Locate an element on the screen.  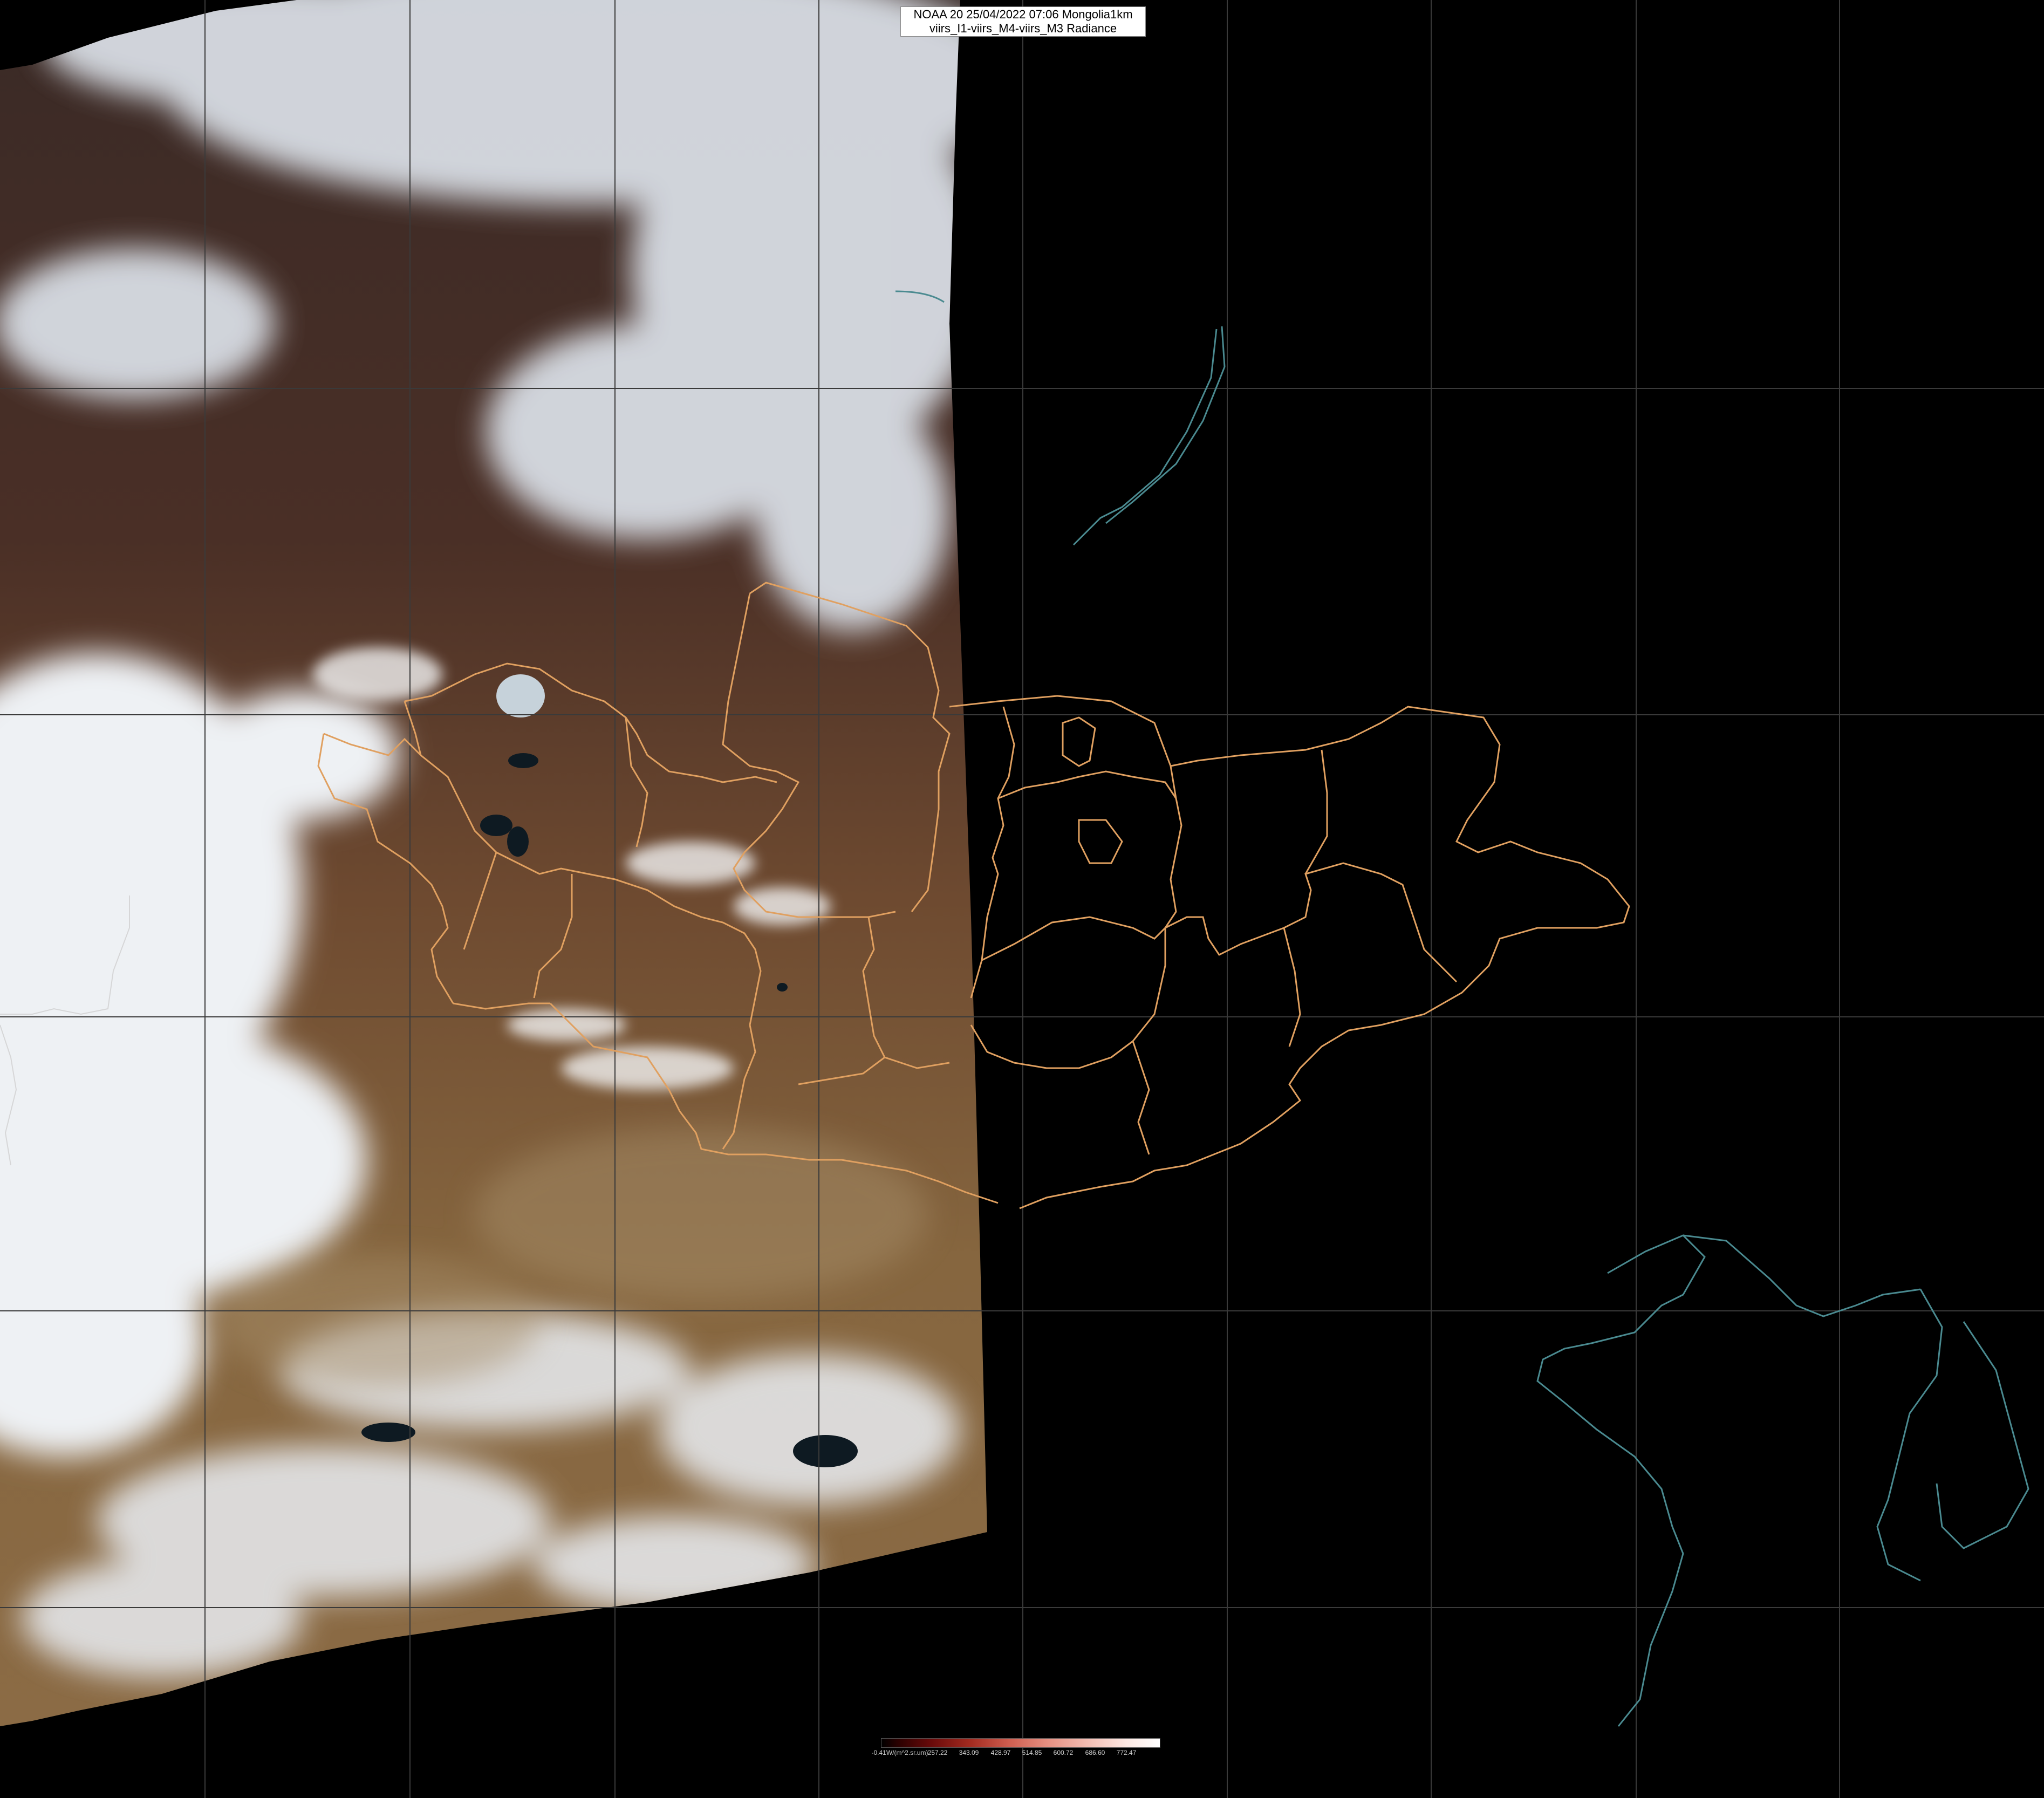
title-line-1: NOAA 20 25/04/2022 07:06 Mongolia1km is located at coordinates (1023, 15).